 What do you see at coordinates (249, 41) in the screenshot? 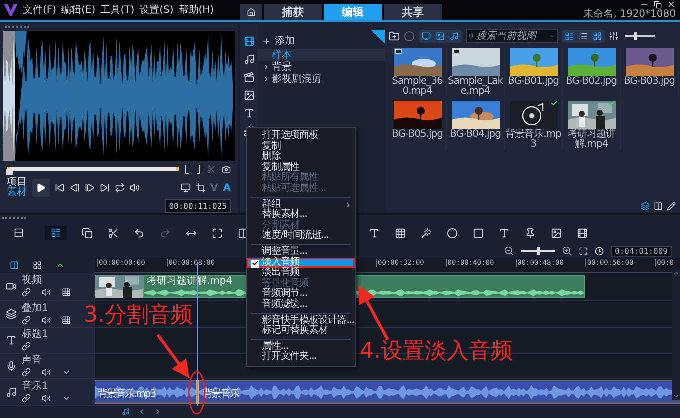
I see `media-icon` at bounding box center [249, 41].